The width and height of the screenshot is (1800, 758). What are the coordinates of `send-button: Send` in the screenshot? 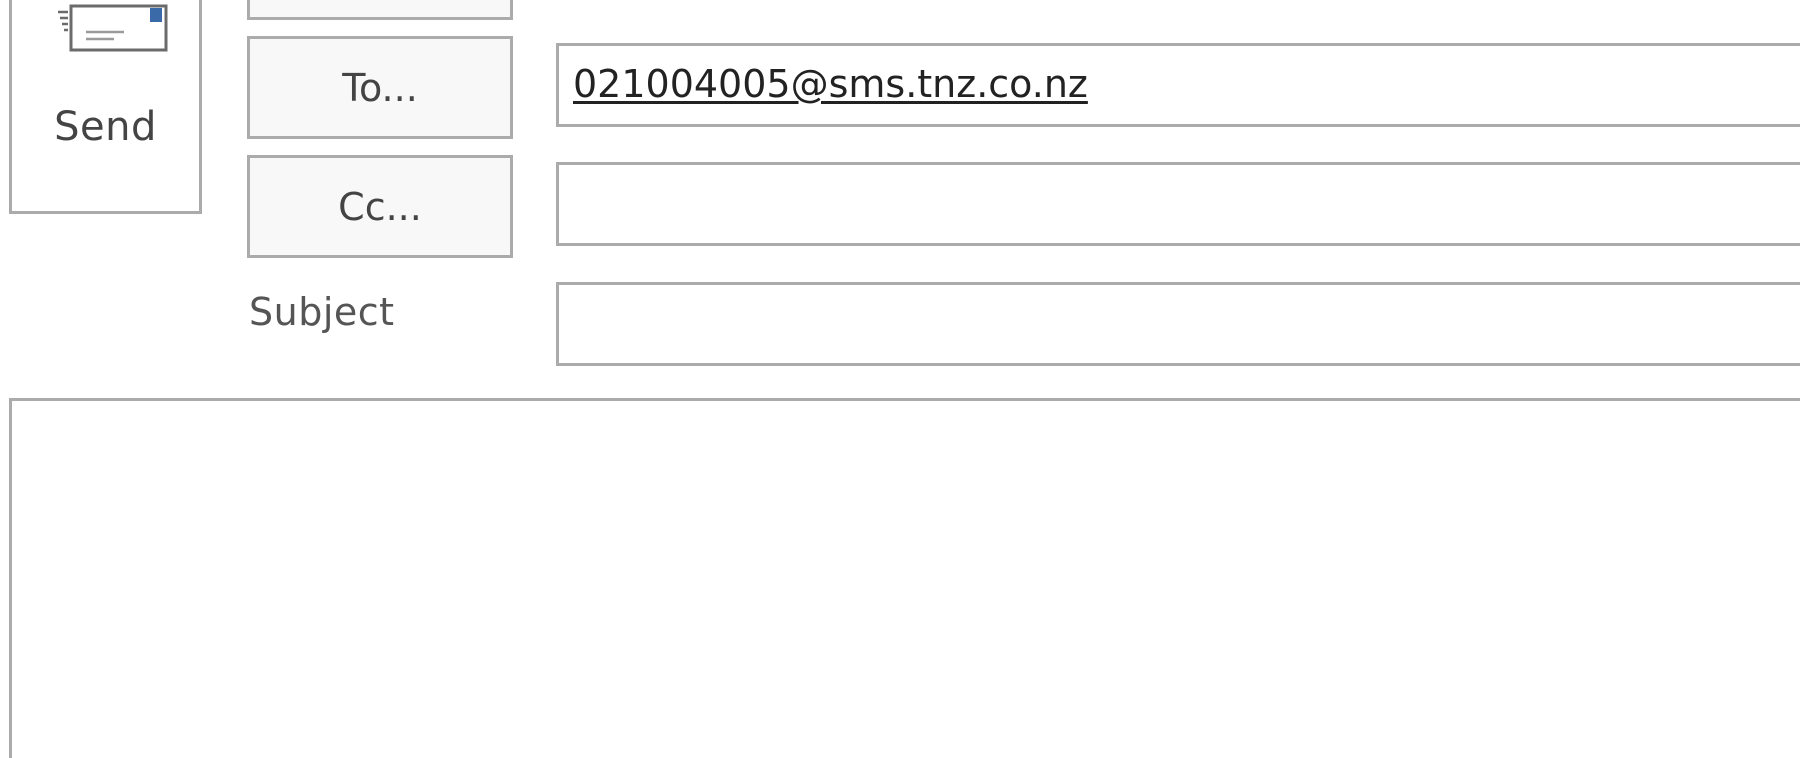 It's located at (105, 107).